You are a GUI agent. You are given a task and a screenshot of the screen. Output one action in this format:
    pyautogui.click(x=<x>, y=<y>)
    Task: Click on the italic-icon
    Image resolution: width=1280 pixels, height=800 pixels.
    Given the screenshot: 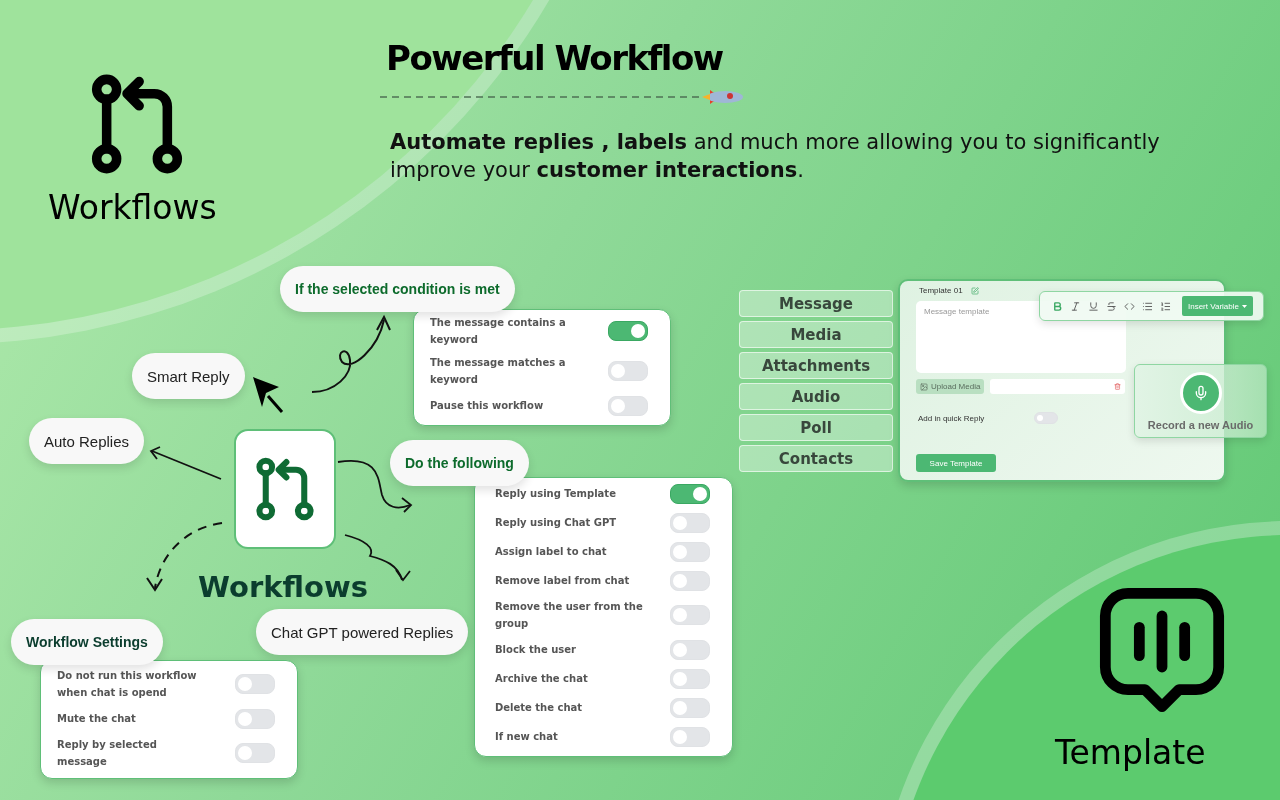 What is the action you would take?
    pyautogui.click(x=1075, y=306)
    